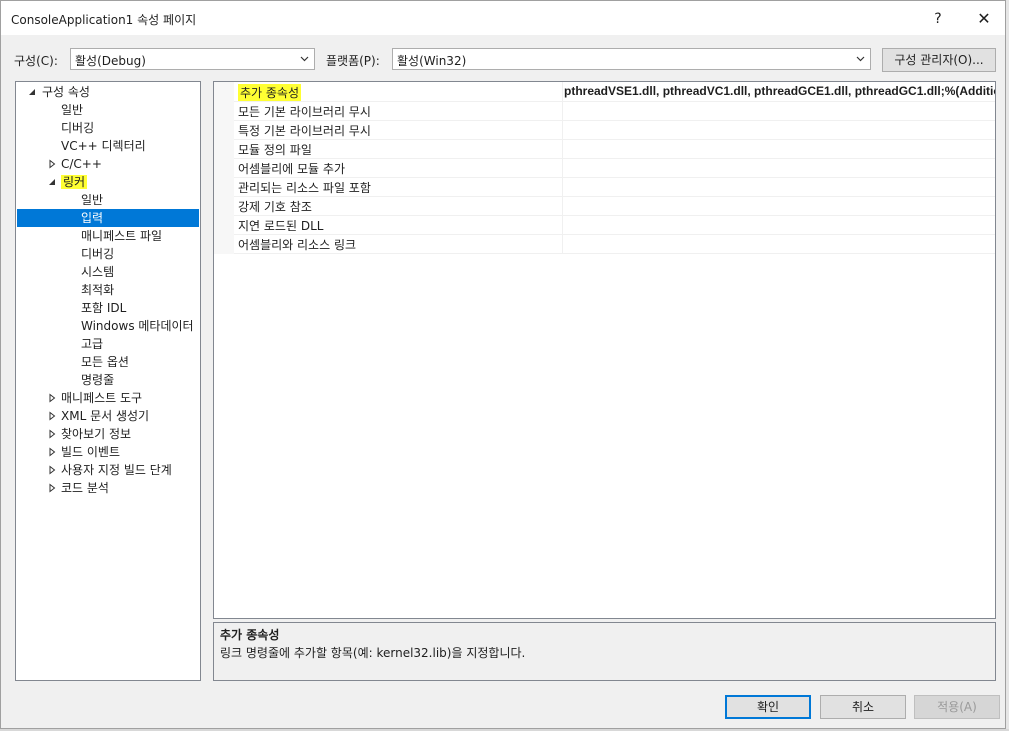 This screenshot has width=1009, height=731. Describe the element at coordinates (304, 131) in the screenshot. I see `property-name: 특정 기본 라이브러리 무시` at that location.